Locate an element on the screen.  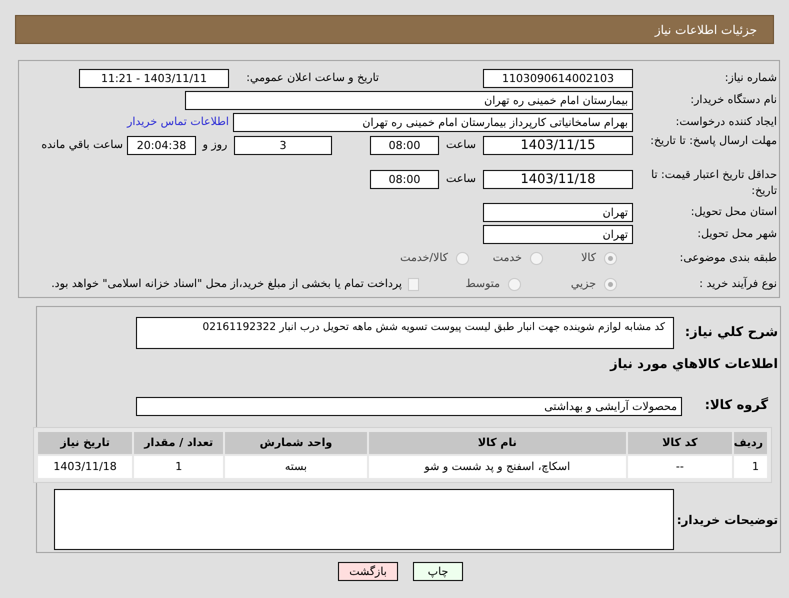
text-field: 1403/11/11 - 11:21 is located at coordinates (154, 78).